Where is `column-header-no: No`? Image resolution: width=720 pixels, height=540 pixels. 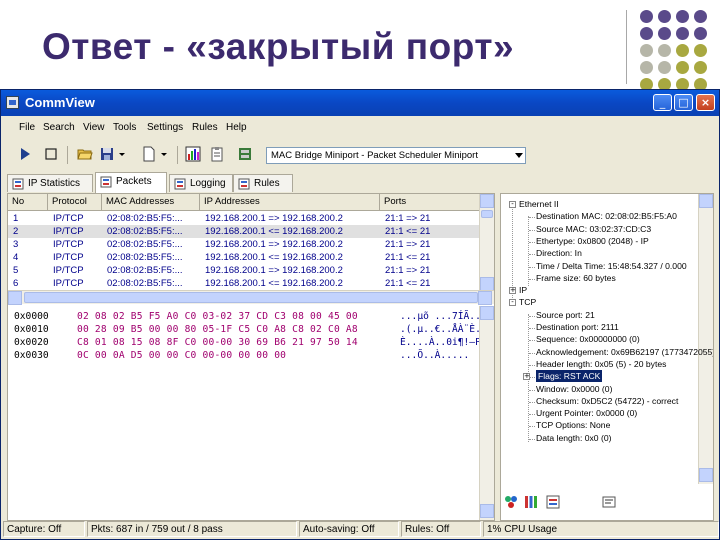 column-header-no: No is located at coordinates (28, 202).